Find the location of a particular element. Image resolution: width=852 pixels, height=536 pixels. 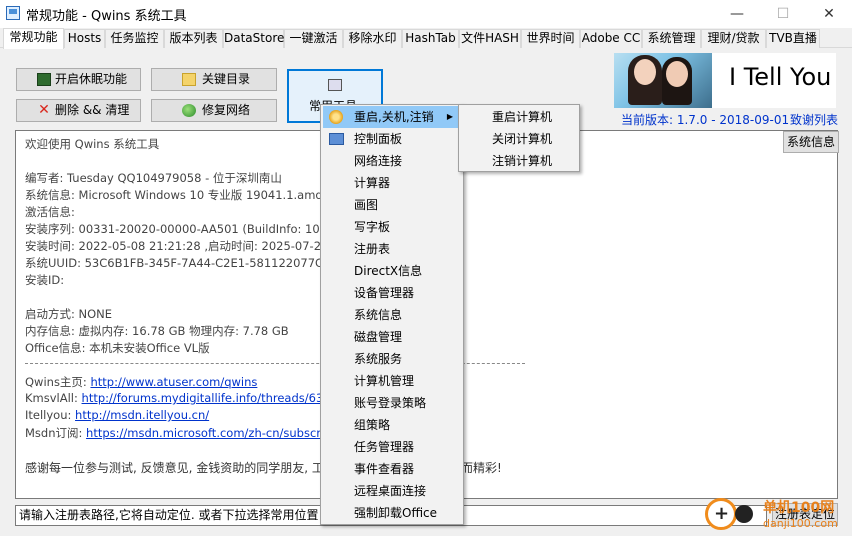

menu-item-uninstall-office: 强制卸载Office is located at coordinates (392, 513).